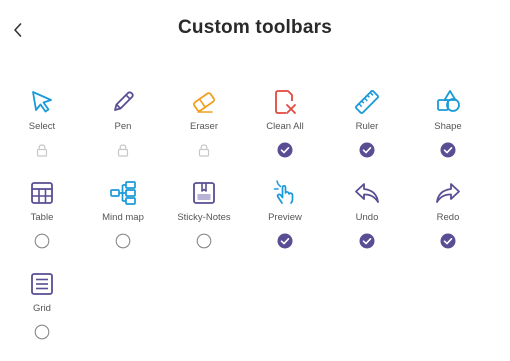 This screenshot has width=510, height=361. Describe the element at coordinates (448, 217) in the screenshot. I see `tool-label: Redo` at that location.